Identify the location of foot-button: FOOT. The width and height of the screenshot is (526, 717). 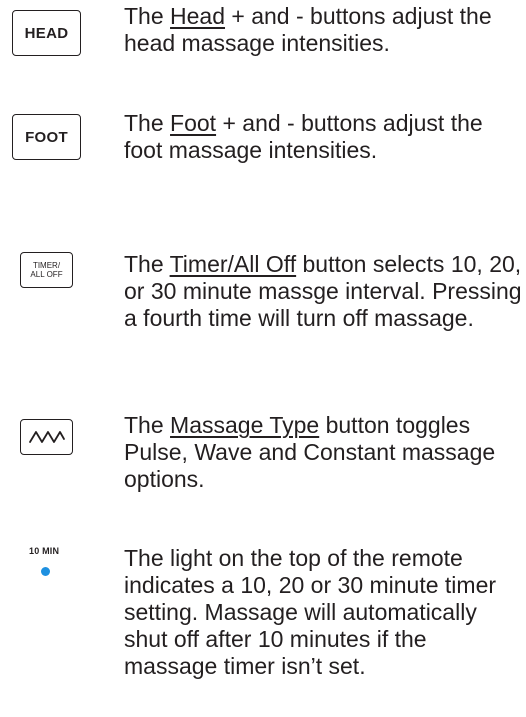
(46, 137).